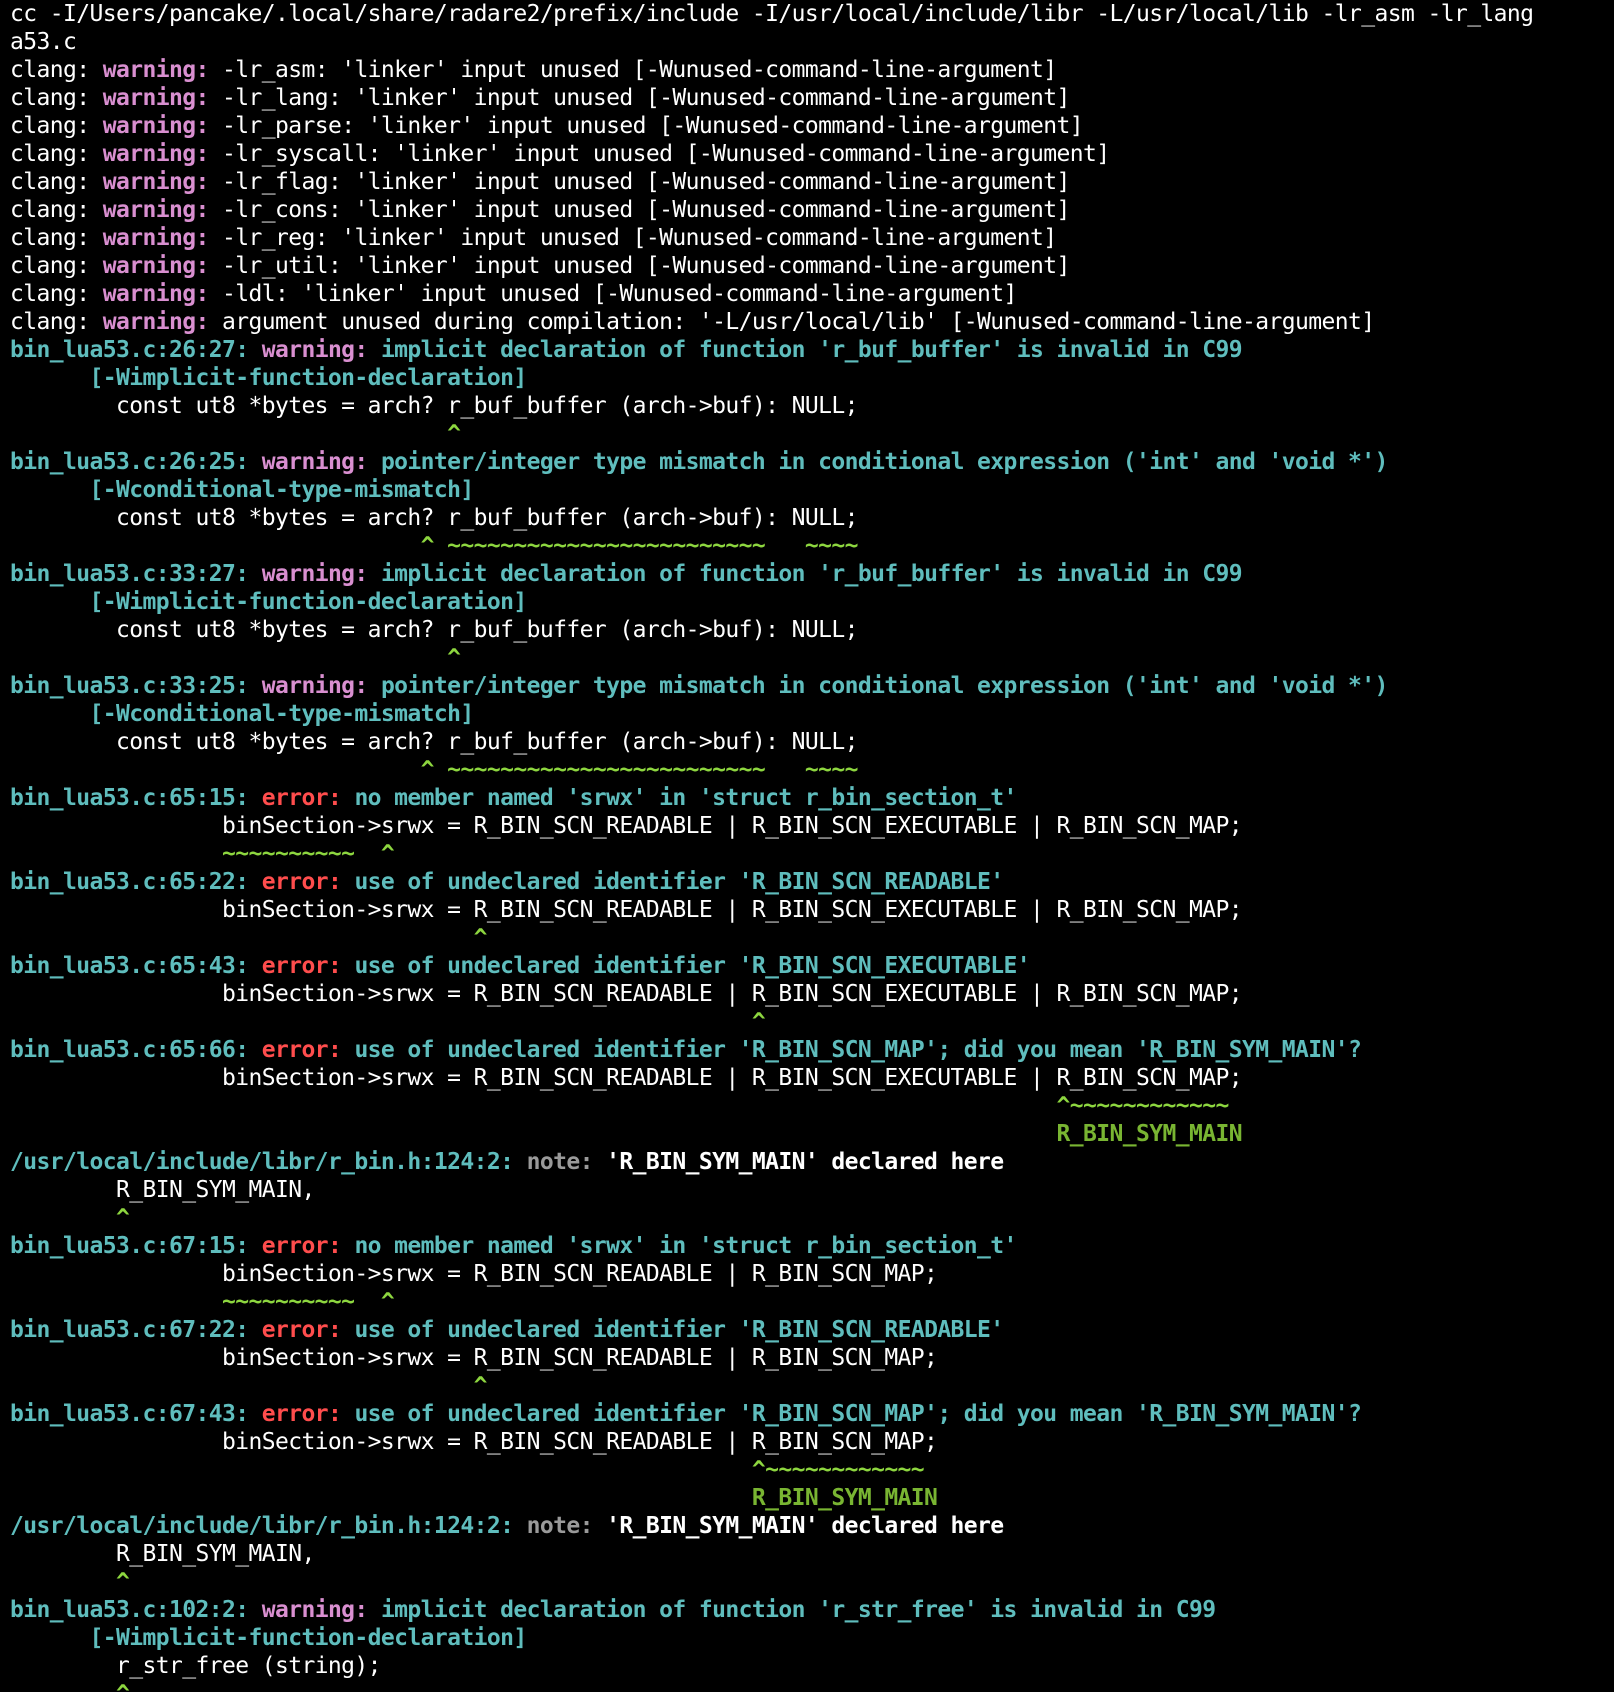  What do you see at coordinates (812, 714) in the screenshot?
I see `terminal-line: [-Wconditional-type-mismatch]` at bounding box center [812, 714].